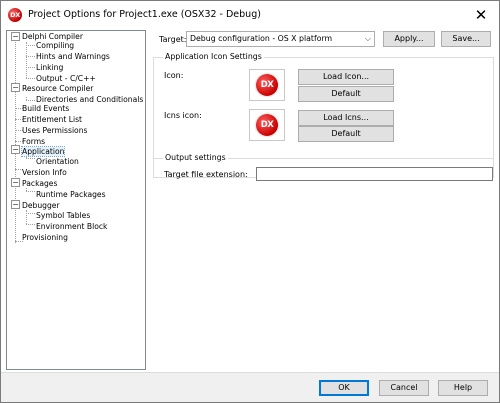 The height and width of the screenshot is (403, 500). Describe the element at coordinates (374, 174) in the screenshot. I see `target-file-extension-input` at that location.